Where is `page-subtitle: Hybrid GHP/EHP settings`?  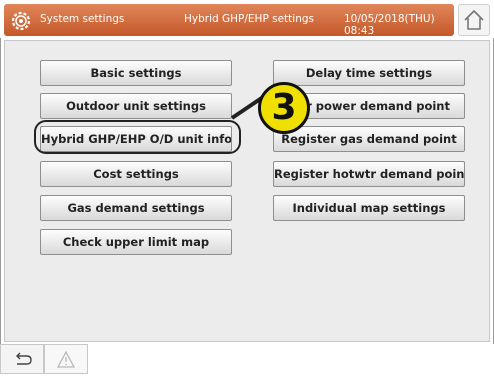 page-subtitle: Hybrid GHP/EHP settings is located at coordinates (249, 19).